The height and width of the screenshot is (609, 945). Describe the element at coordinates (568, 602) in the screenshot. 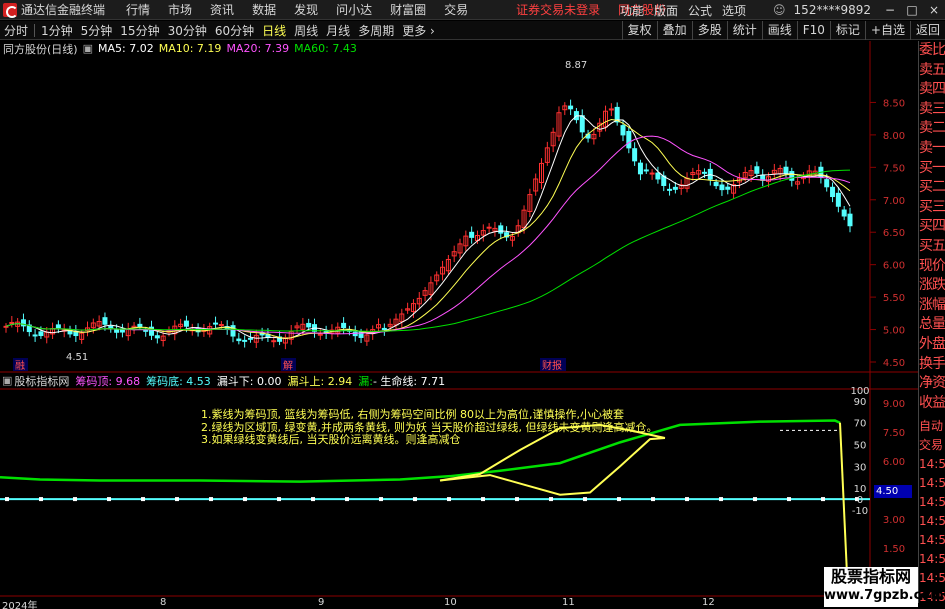

I see `date-label-nov: 11` at that location.